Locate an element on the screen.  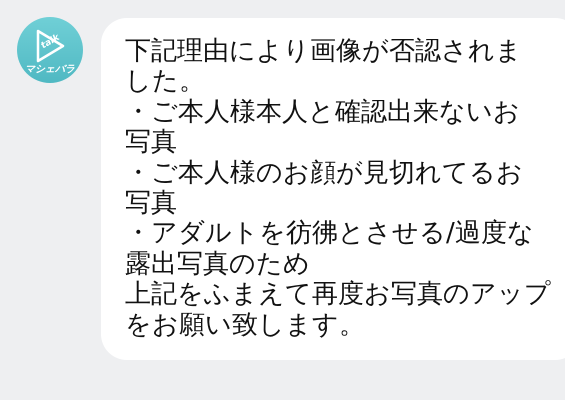
play-icon is located at coordinates (50, 46).